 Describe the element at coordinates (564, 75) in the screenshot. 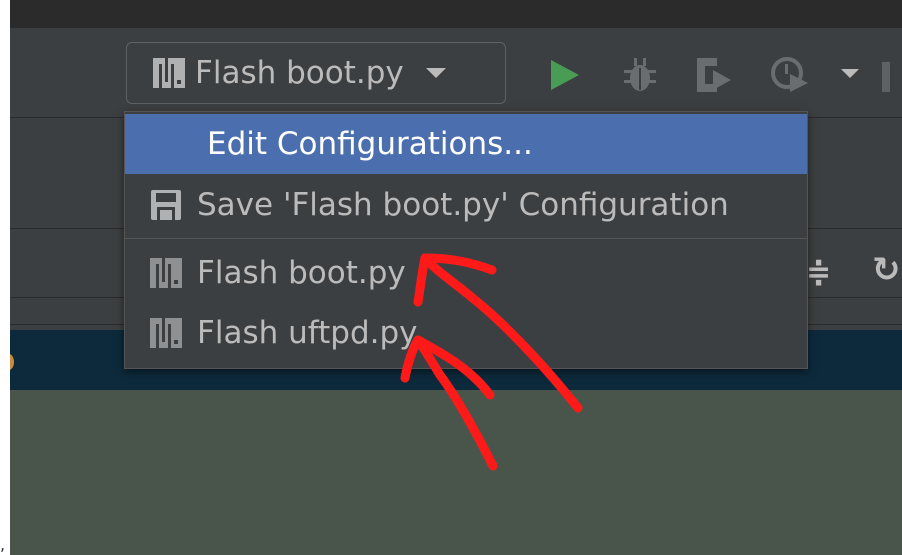

I see `run-icon` at that location.